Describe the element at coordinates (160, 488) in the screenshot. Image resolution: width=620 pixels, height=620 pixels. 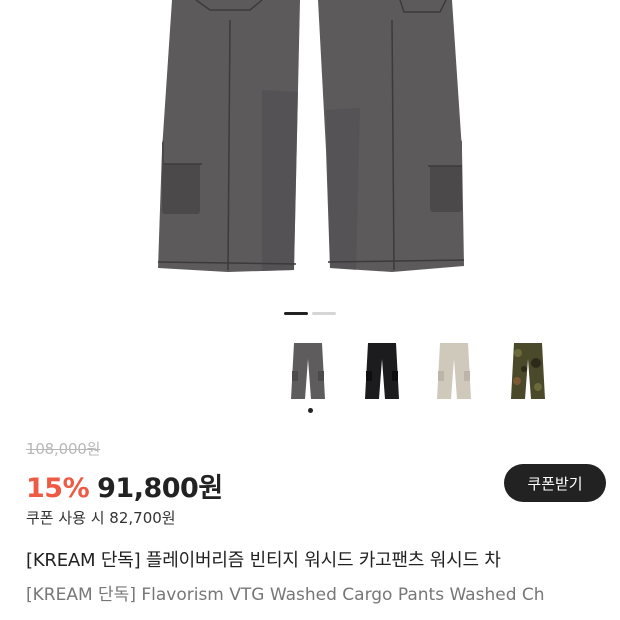
I see `sale-price: 91,800원` at that location.